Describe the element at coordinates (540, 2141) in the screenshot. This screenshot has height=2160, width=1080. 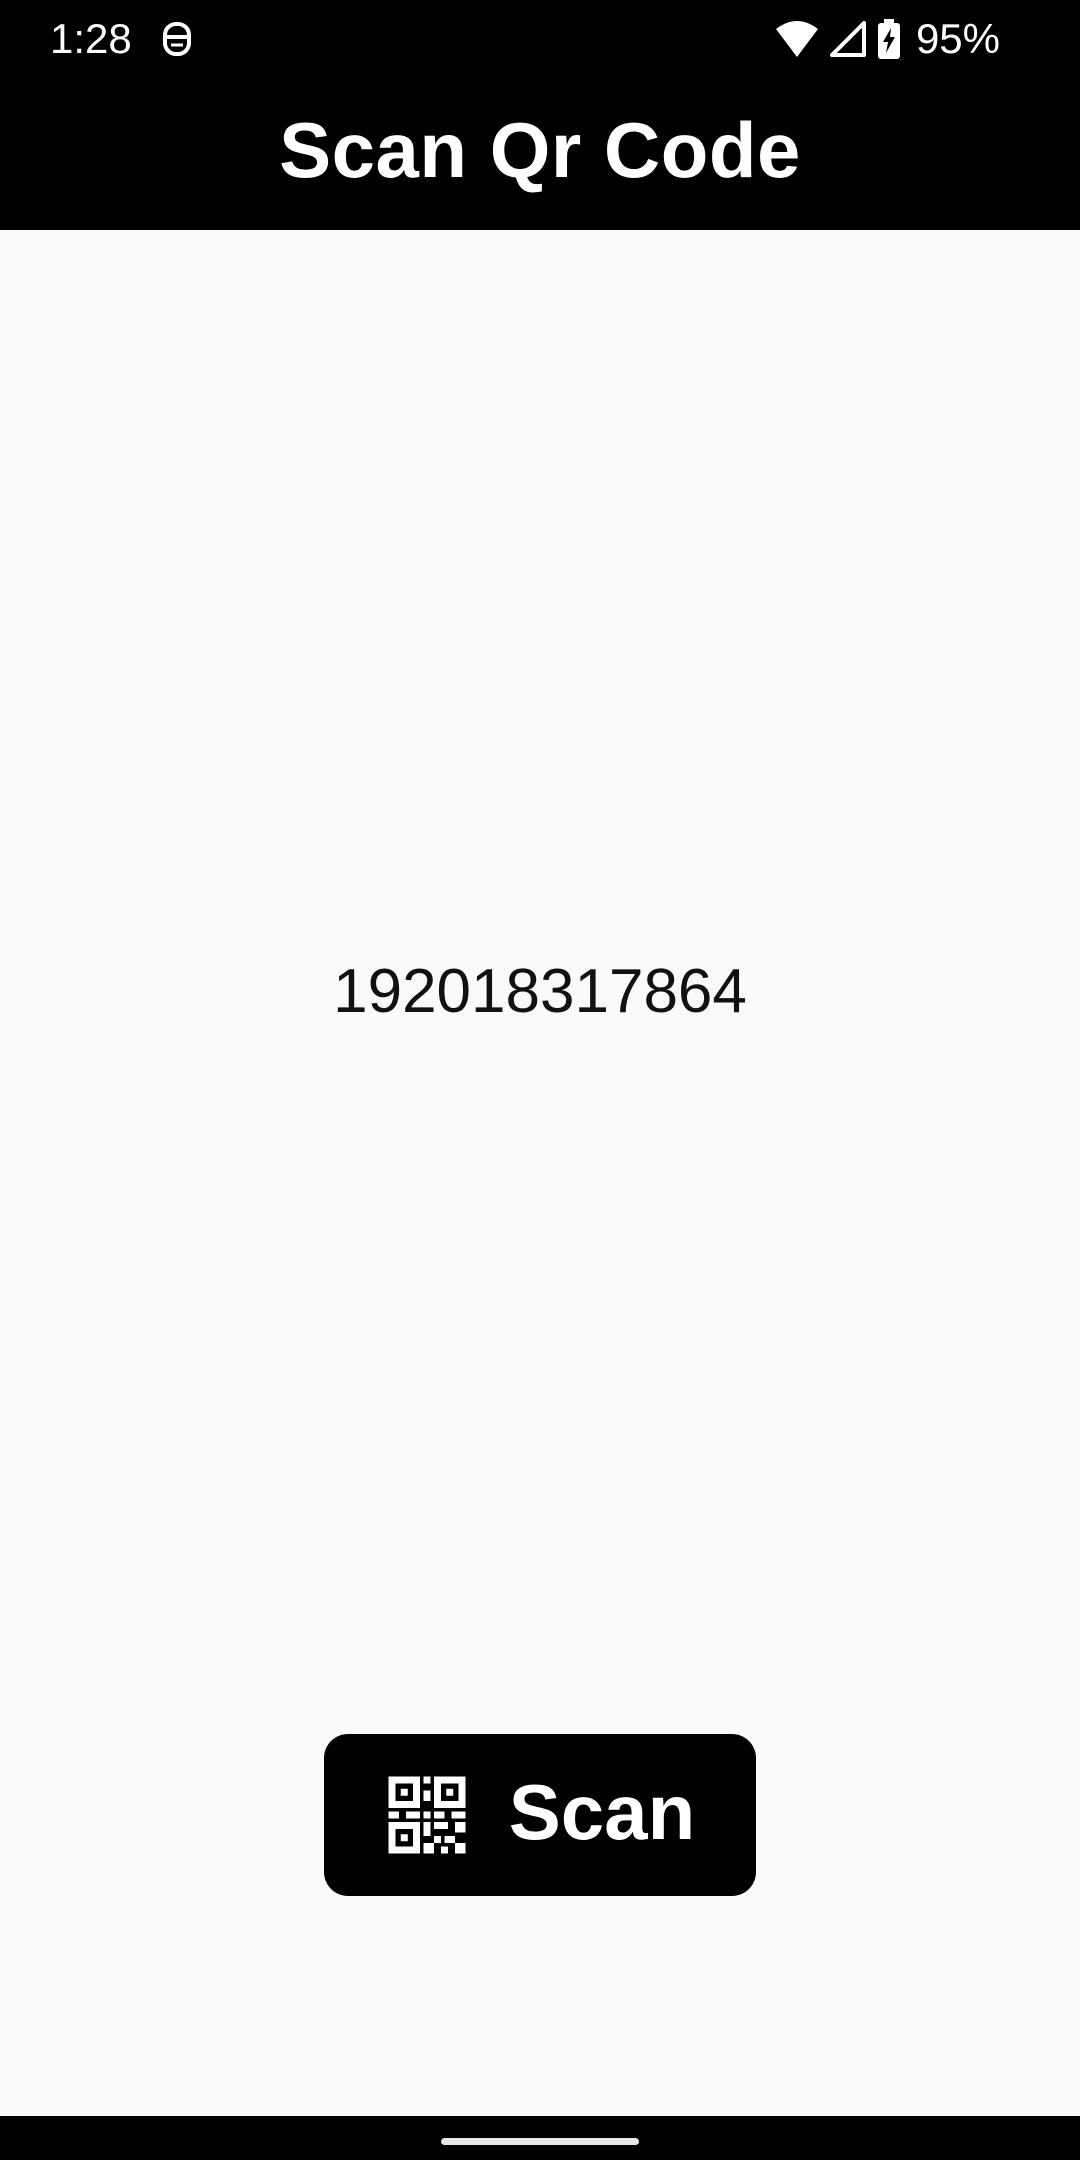
I see `home-gesture-handle` at that location.